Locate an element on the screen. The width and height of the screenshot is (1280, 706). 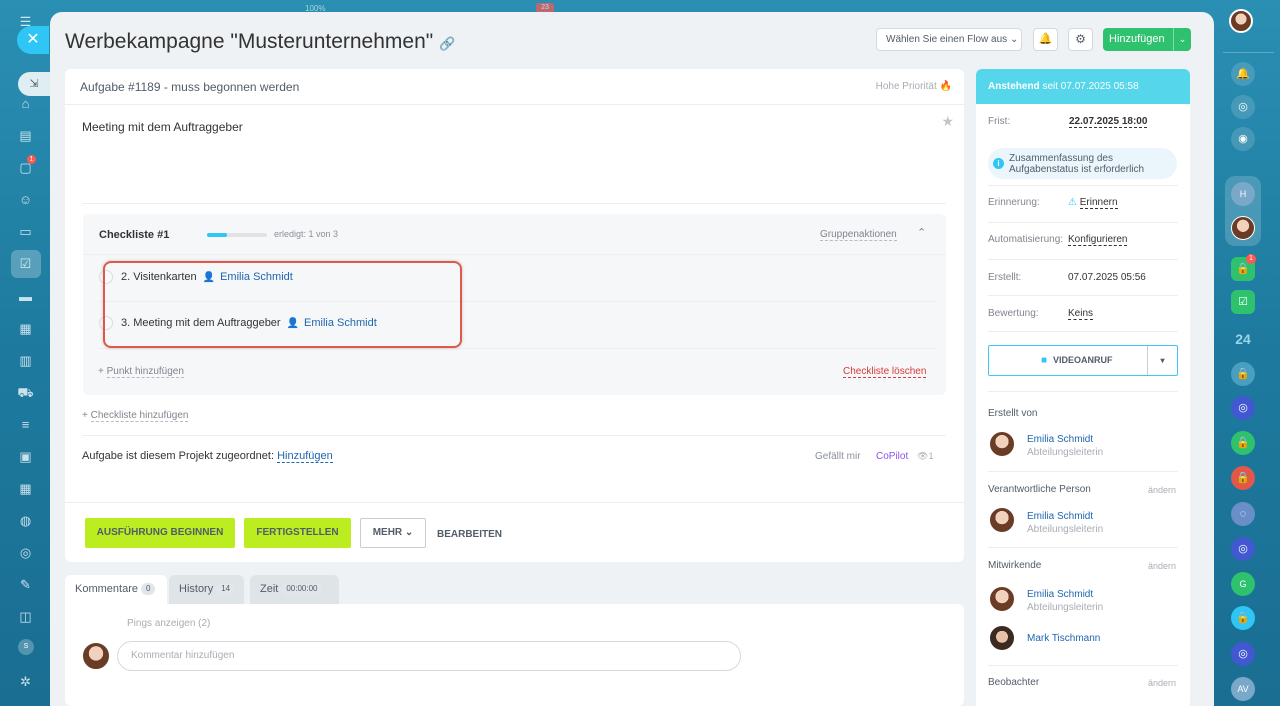
rating-link: Keins is located at coordinates (1081, 314).